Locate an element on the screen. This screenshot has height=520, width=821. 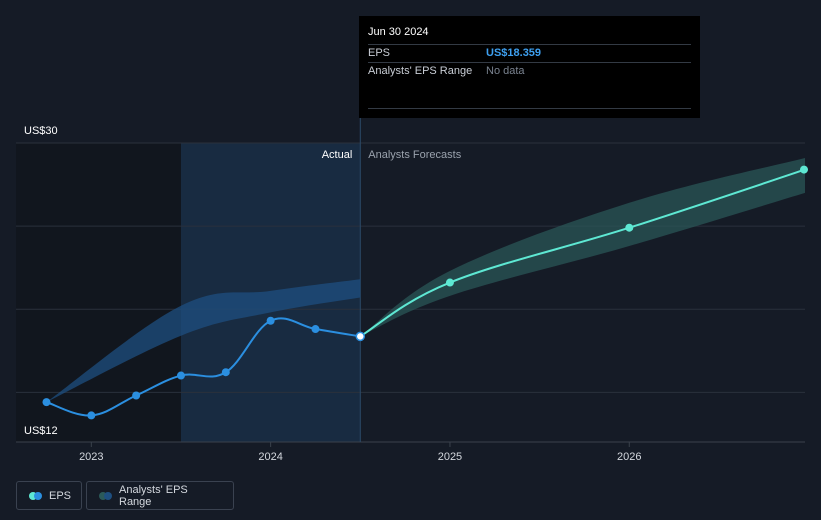
y-axis-label-top: US$30 is located at coordinates (41, 131).